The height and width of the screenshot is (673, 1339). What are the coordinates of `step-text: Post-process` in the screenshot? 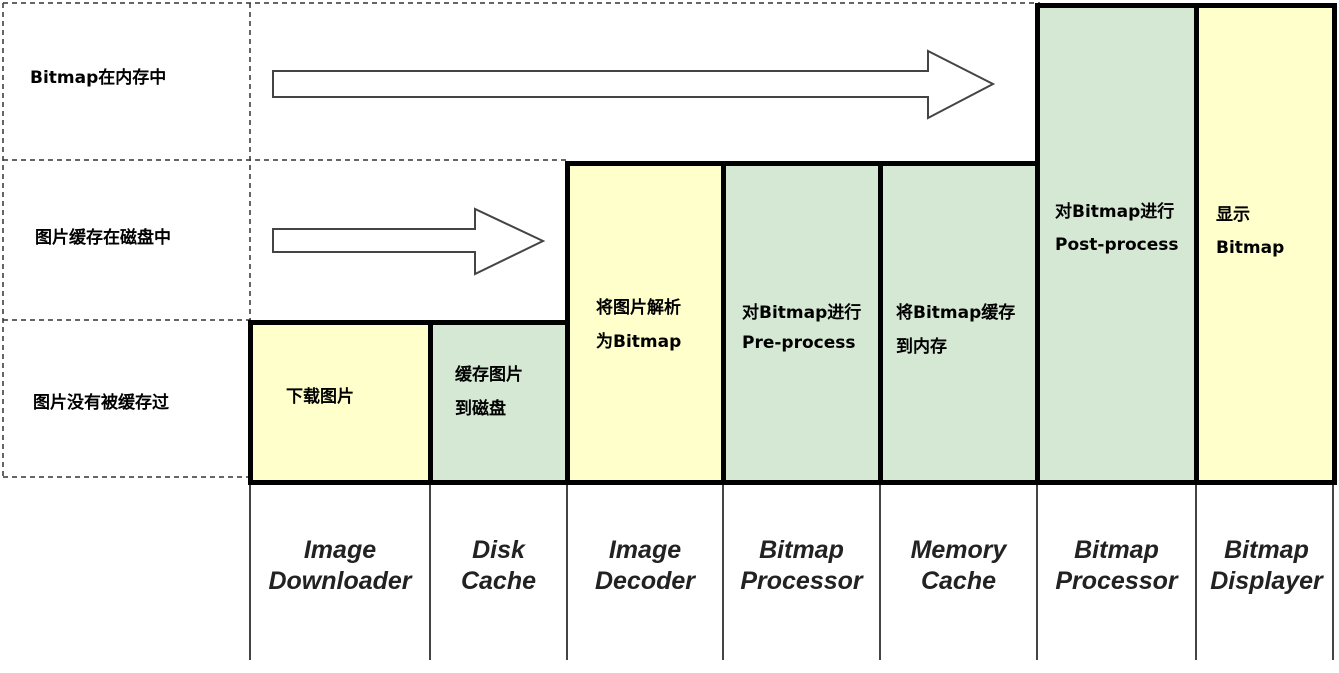 It's located at (1117, 245).